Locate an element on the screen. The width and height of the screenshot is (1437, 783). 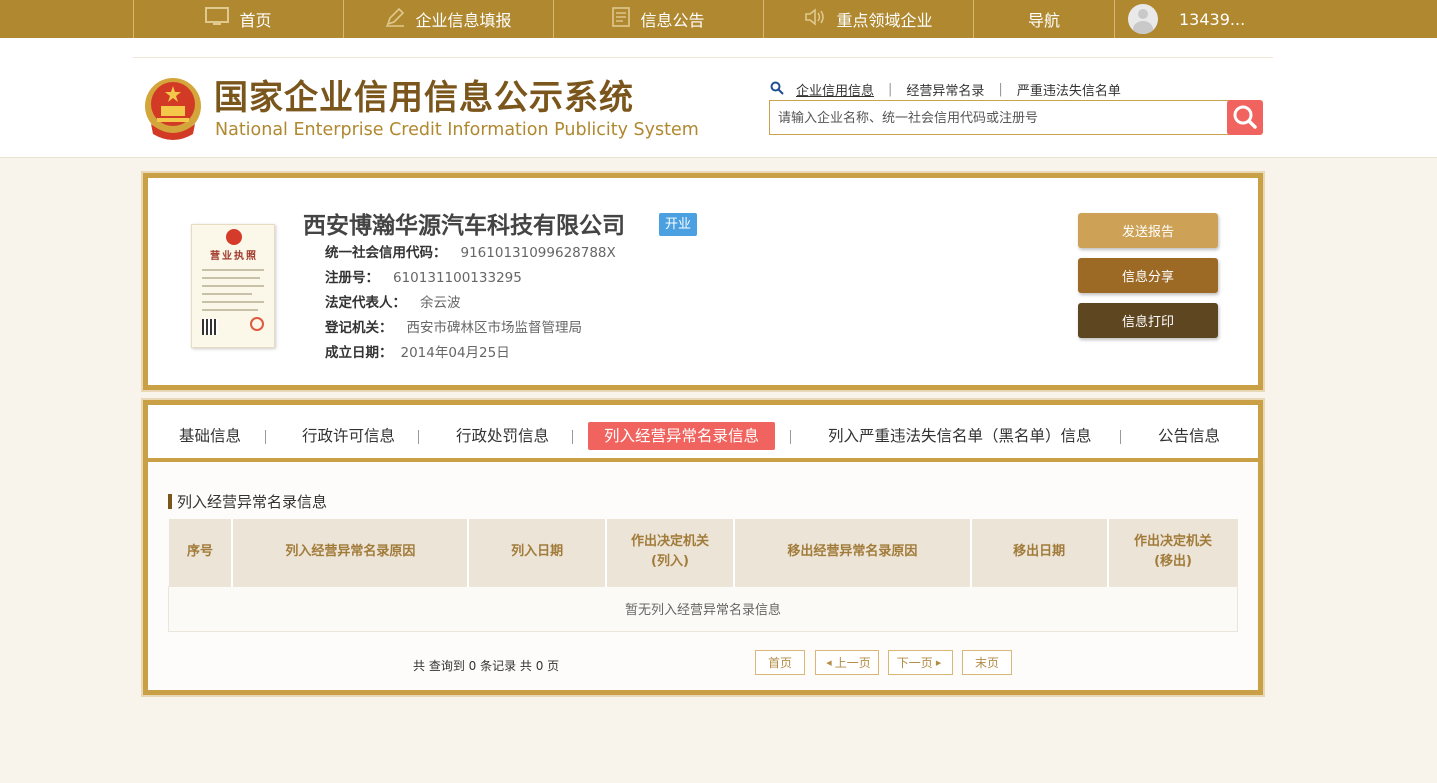
avatar is located at coordinates (1143, 19).